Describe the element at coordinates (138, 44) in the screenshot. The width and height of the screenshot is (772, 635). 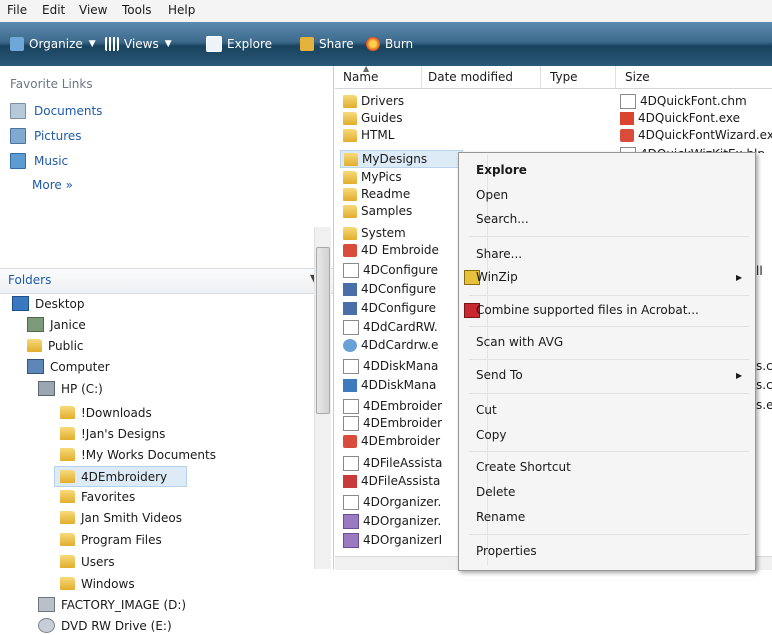
I see `views-button: Views ▼` at that location.